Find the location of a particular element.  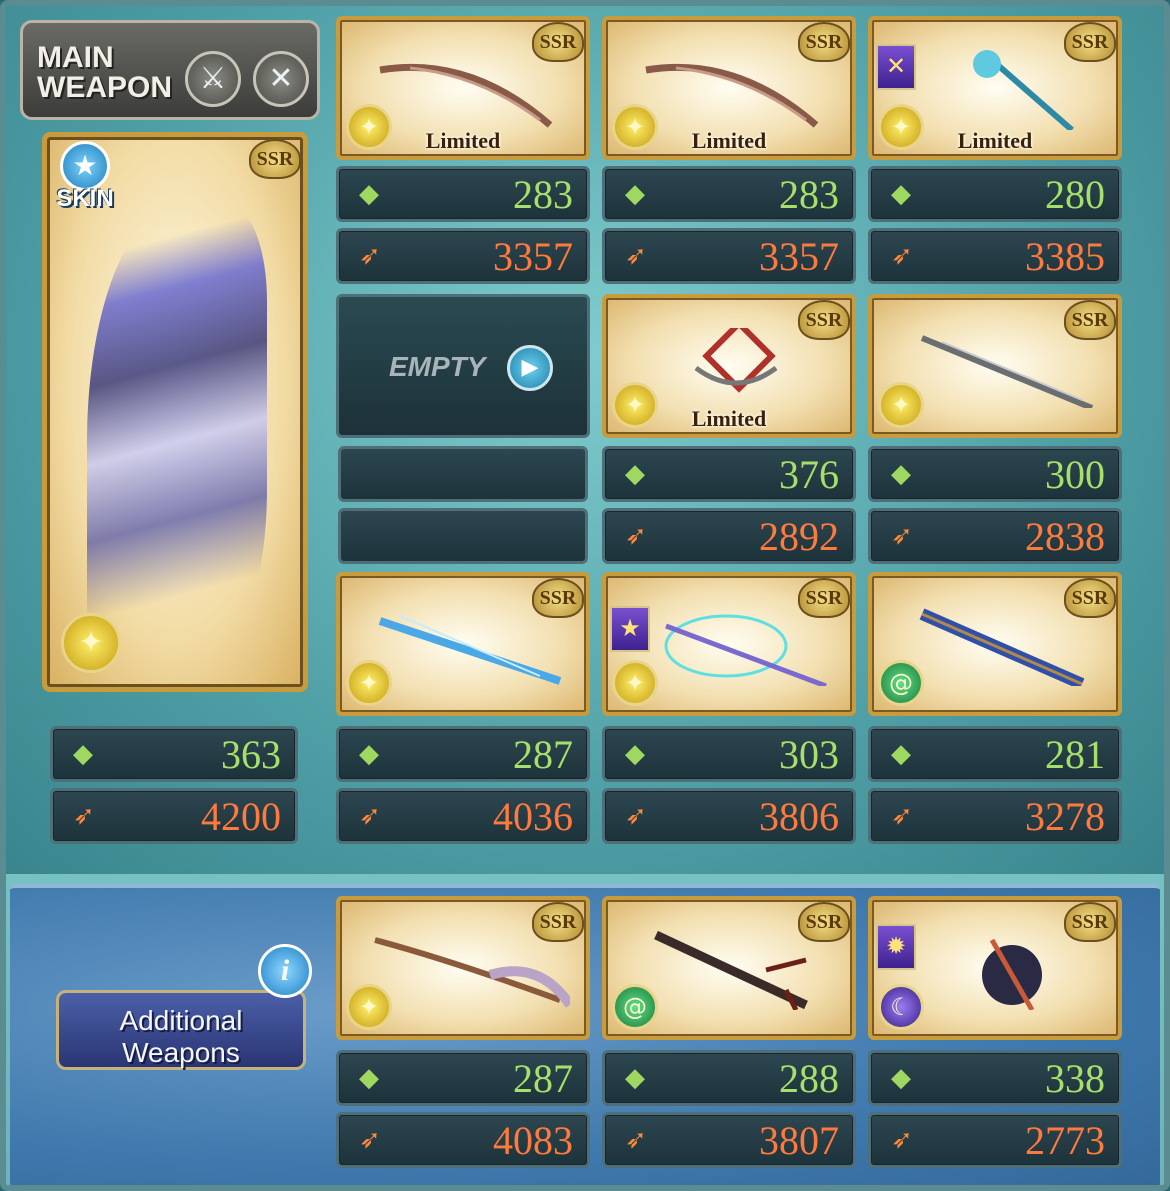

slot-9-atk-bar: ➶ 3278 is located at coordinates (995, 816).